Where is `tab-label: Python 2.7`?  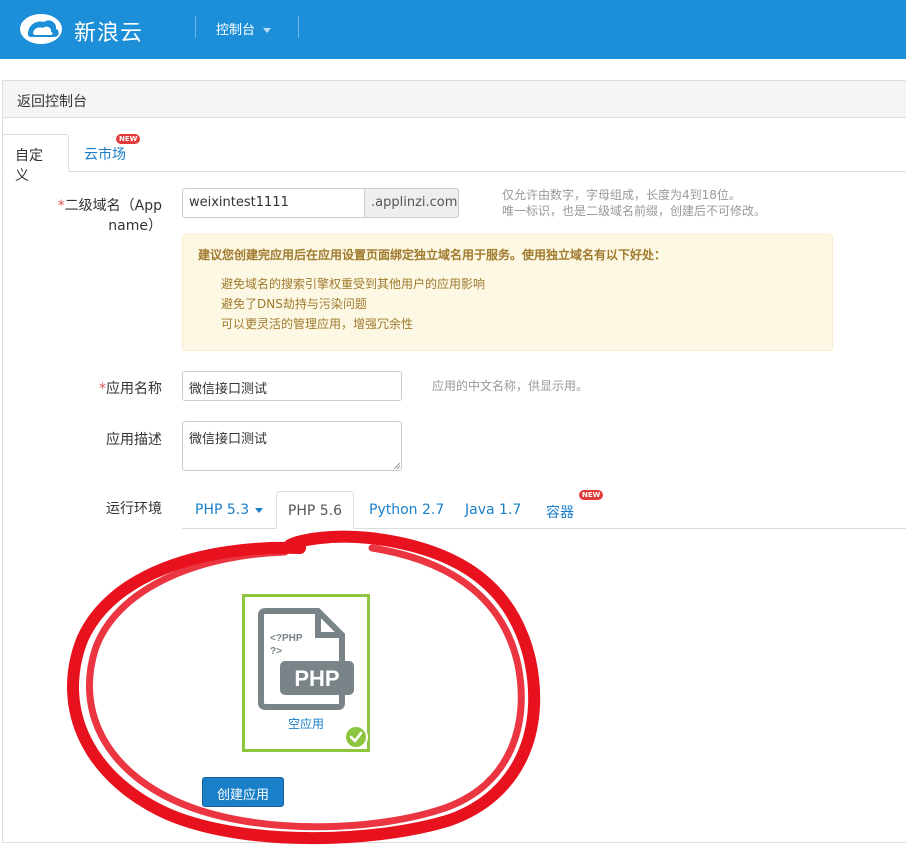 tab-label: Python 2.7 is located at coordinates (407, 510).